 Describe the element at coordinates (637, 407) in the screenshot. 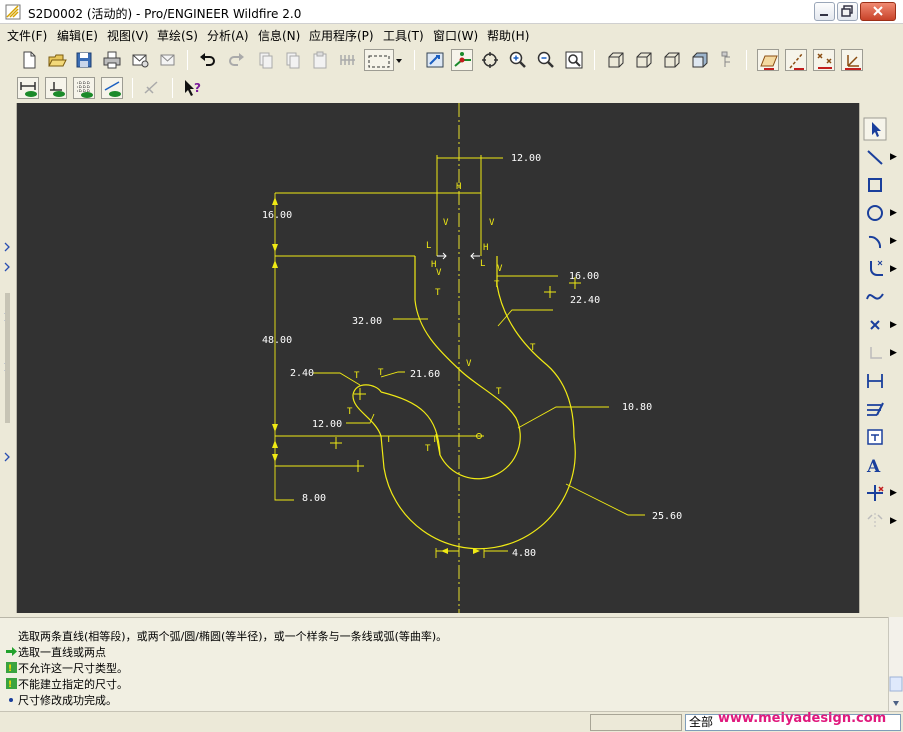

I see `dimension-value: 10.80` at that location.